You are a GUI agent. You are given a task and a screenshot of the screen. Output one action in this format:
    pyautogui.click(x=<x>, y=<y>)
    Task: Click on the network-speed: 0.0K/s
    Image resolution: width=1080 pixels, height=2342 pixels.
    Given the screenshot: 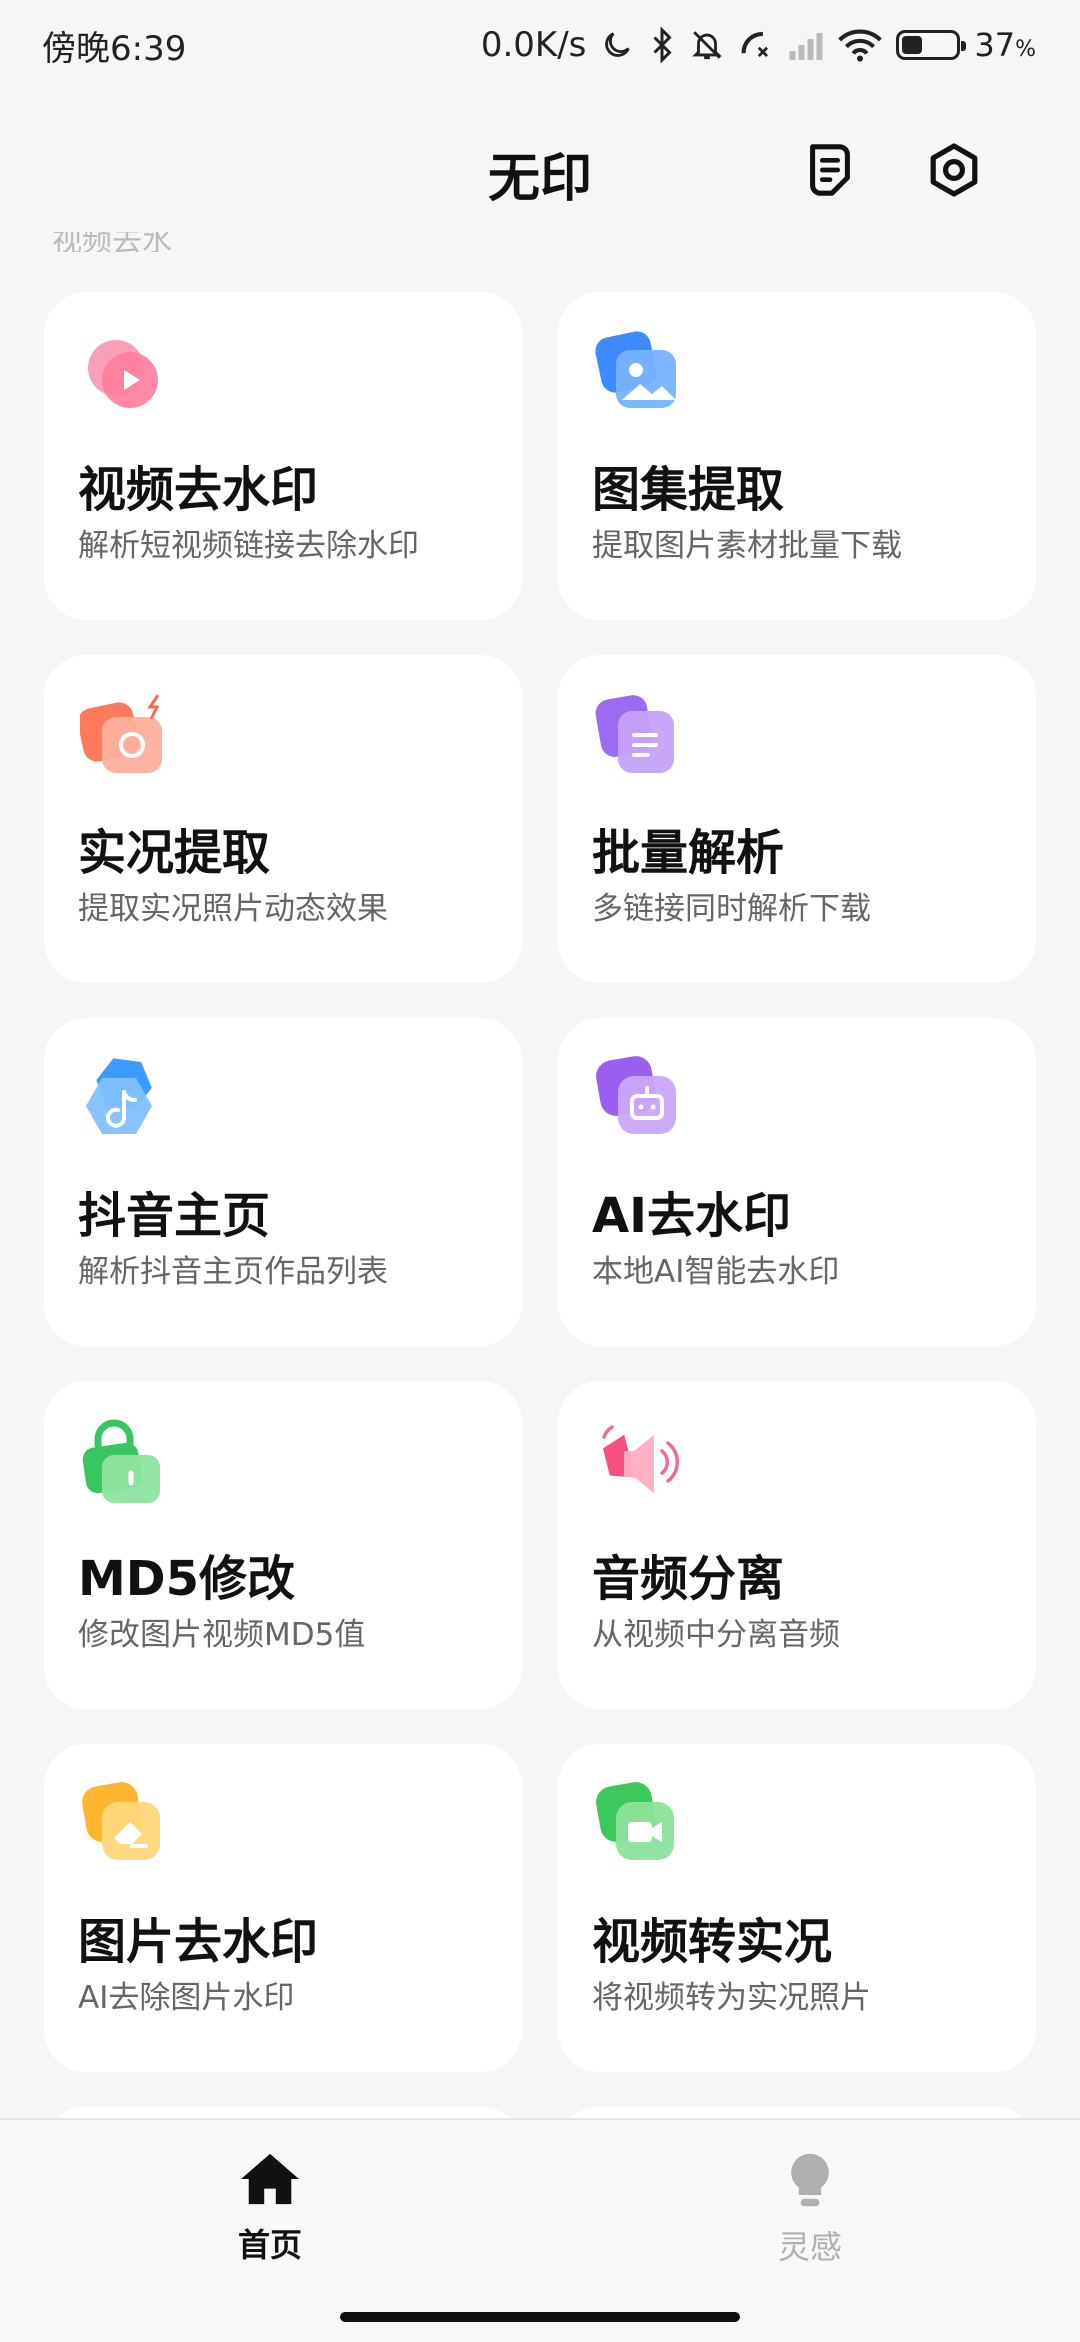 What is the action you would take?
    pyautogui.click(x=533, y=45)
    